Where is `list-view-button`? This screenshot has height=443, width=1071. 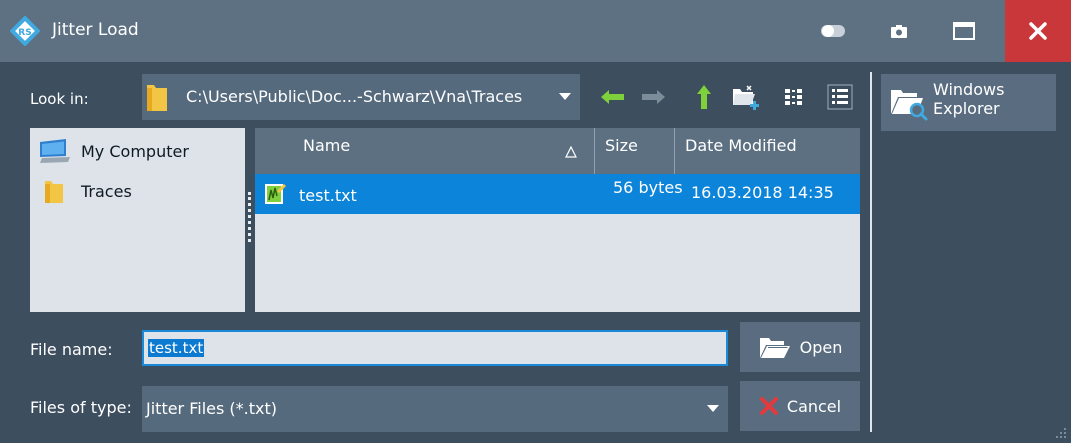
list-view-button is located at coordinates (794, 97).